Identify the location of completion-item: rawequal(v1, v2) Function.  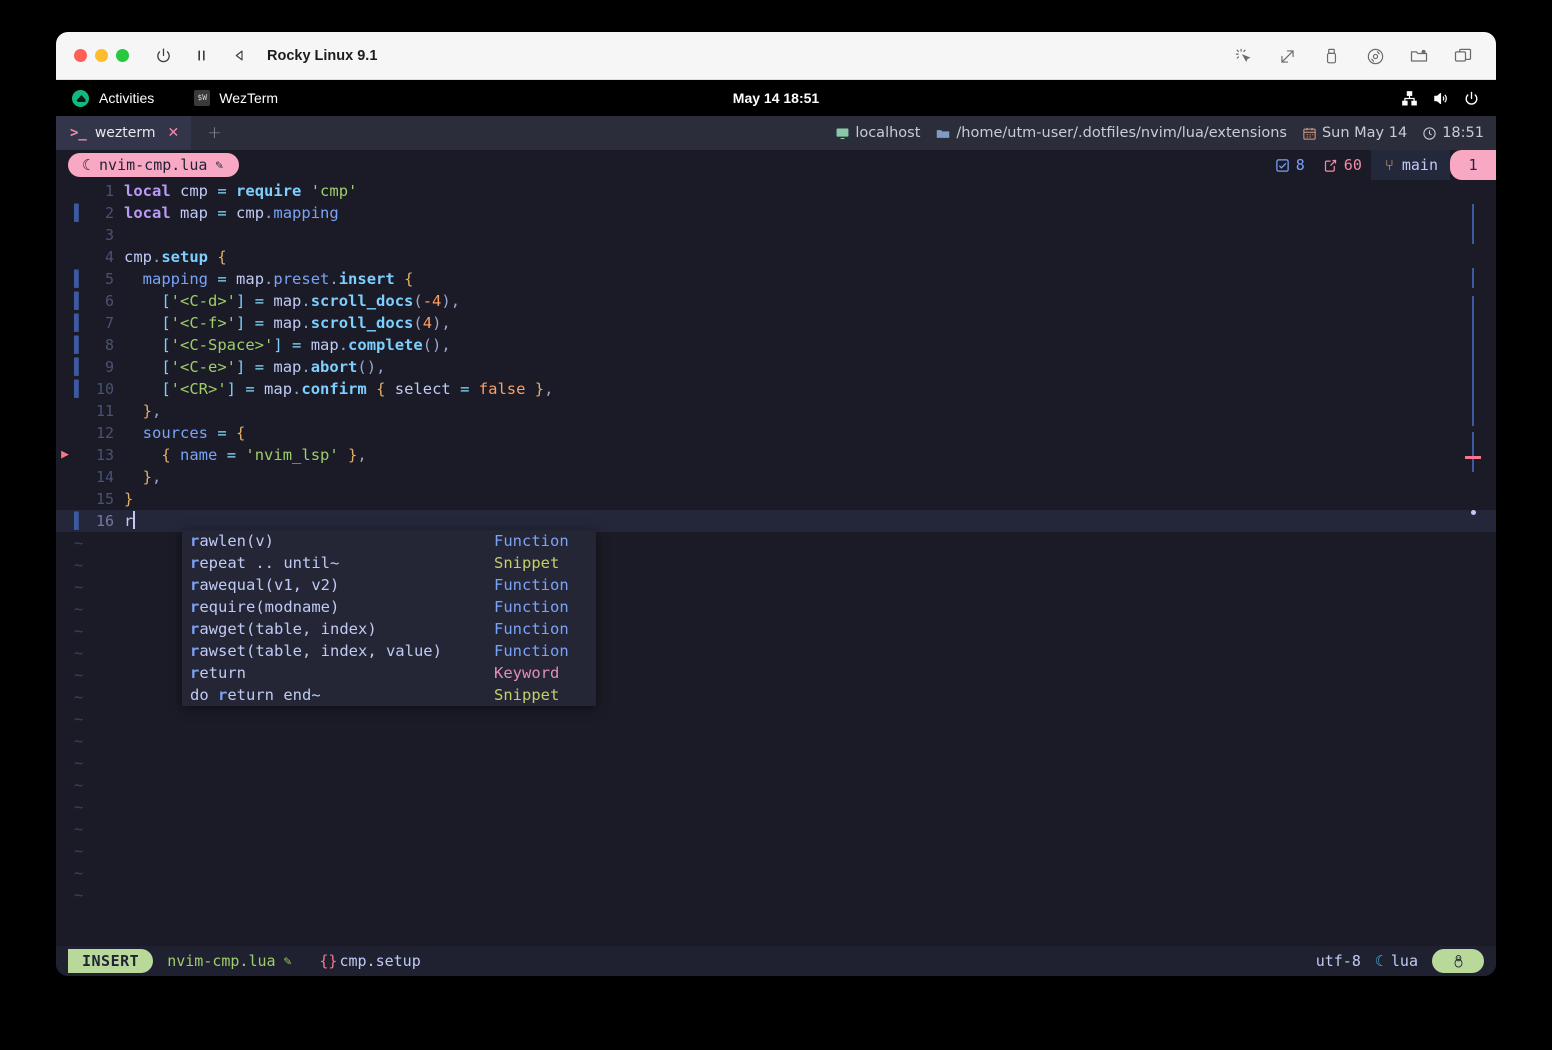
(389, 585).